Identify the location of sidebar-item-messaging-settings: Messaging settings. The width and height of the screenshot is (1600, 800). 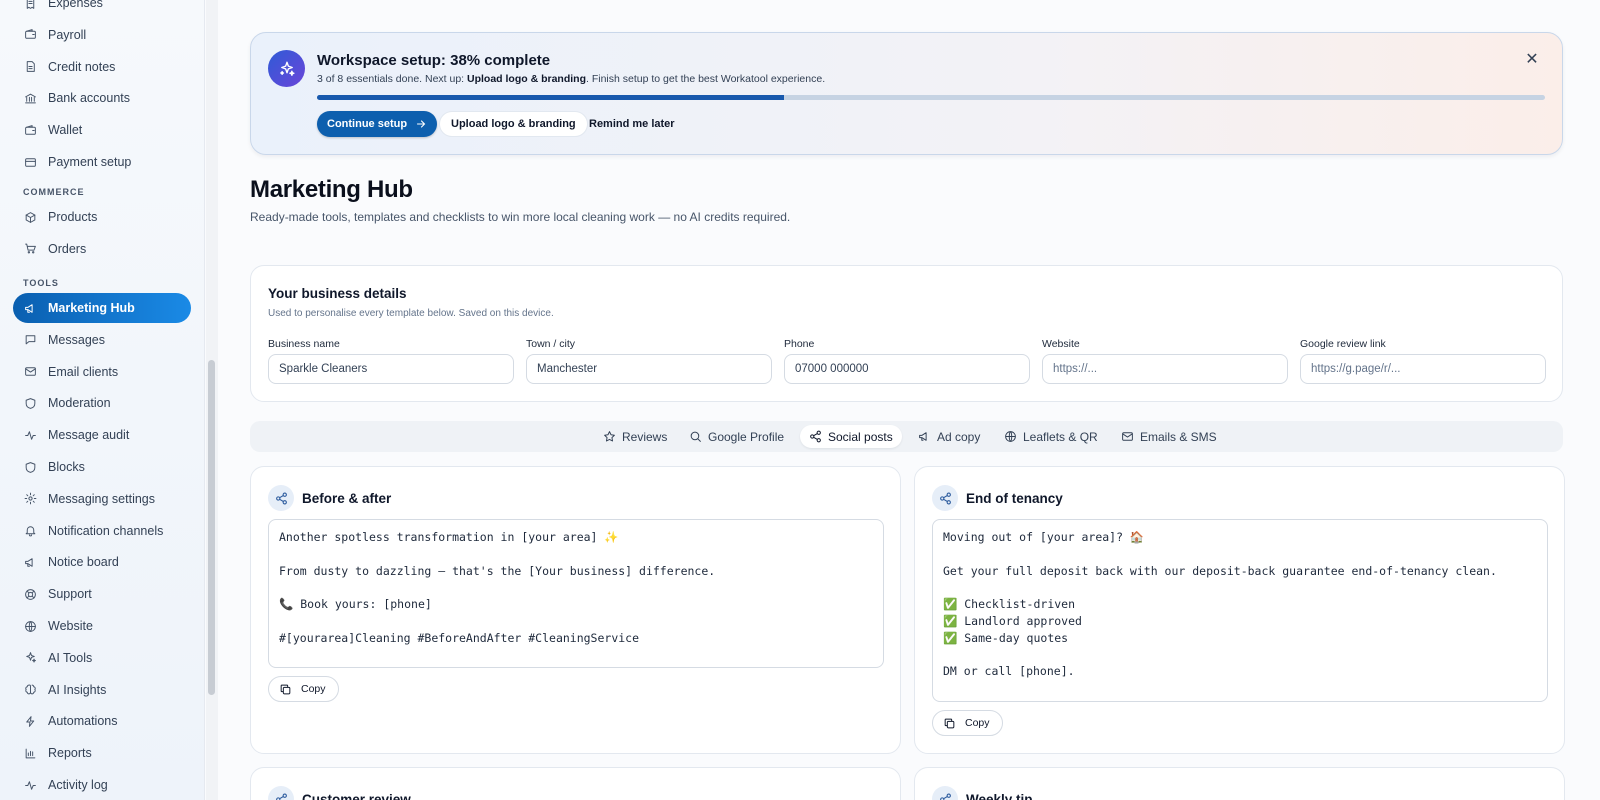
(102, 499).